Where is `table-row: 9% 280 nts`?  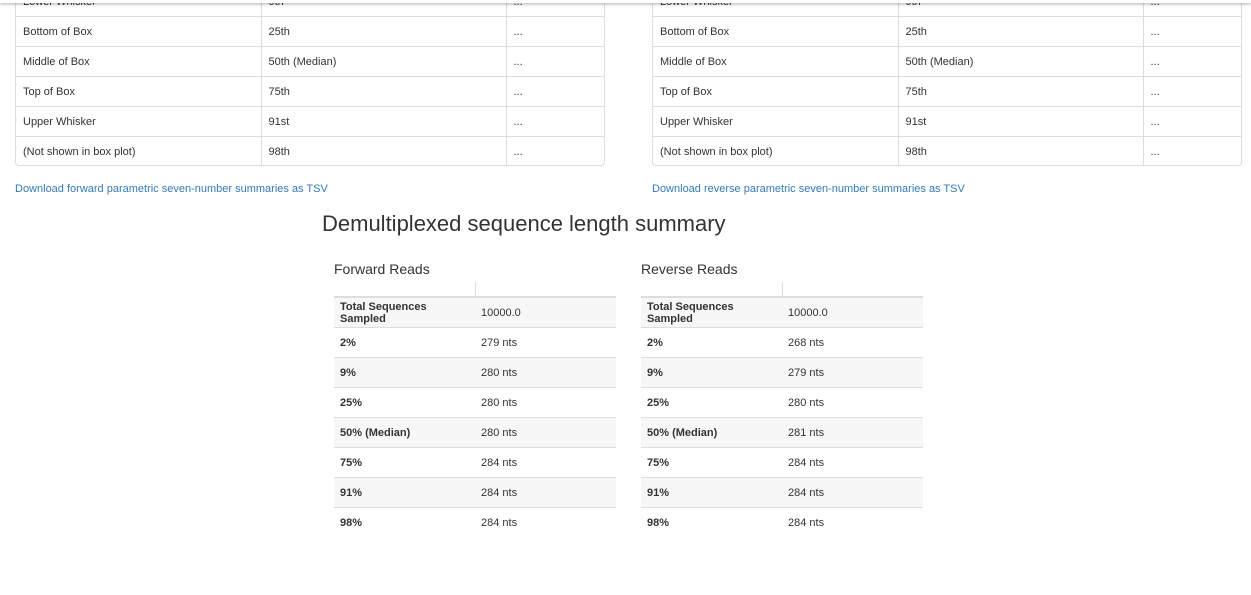 table-row: 9% 280 nts is located at coordinates (475, 372).